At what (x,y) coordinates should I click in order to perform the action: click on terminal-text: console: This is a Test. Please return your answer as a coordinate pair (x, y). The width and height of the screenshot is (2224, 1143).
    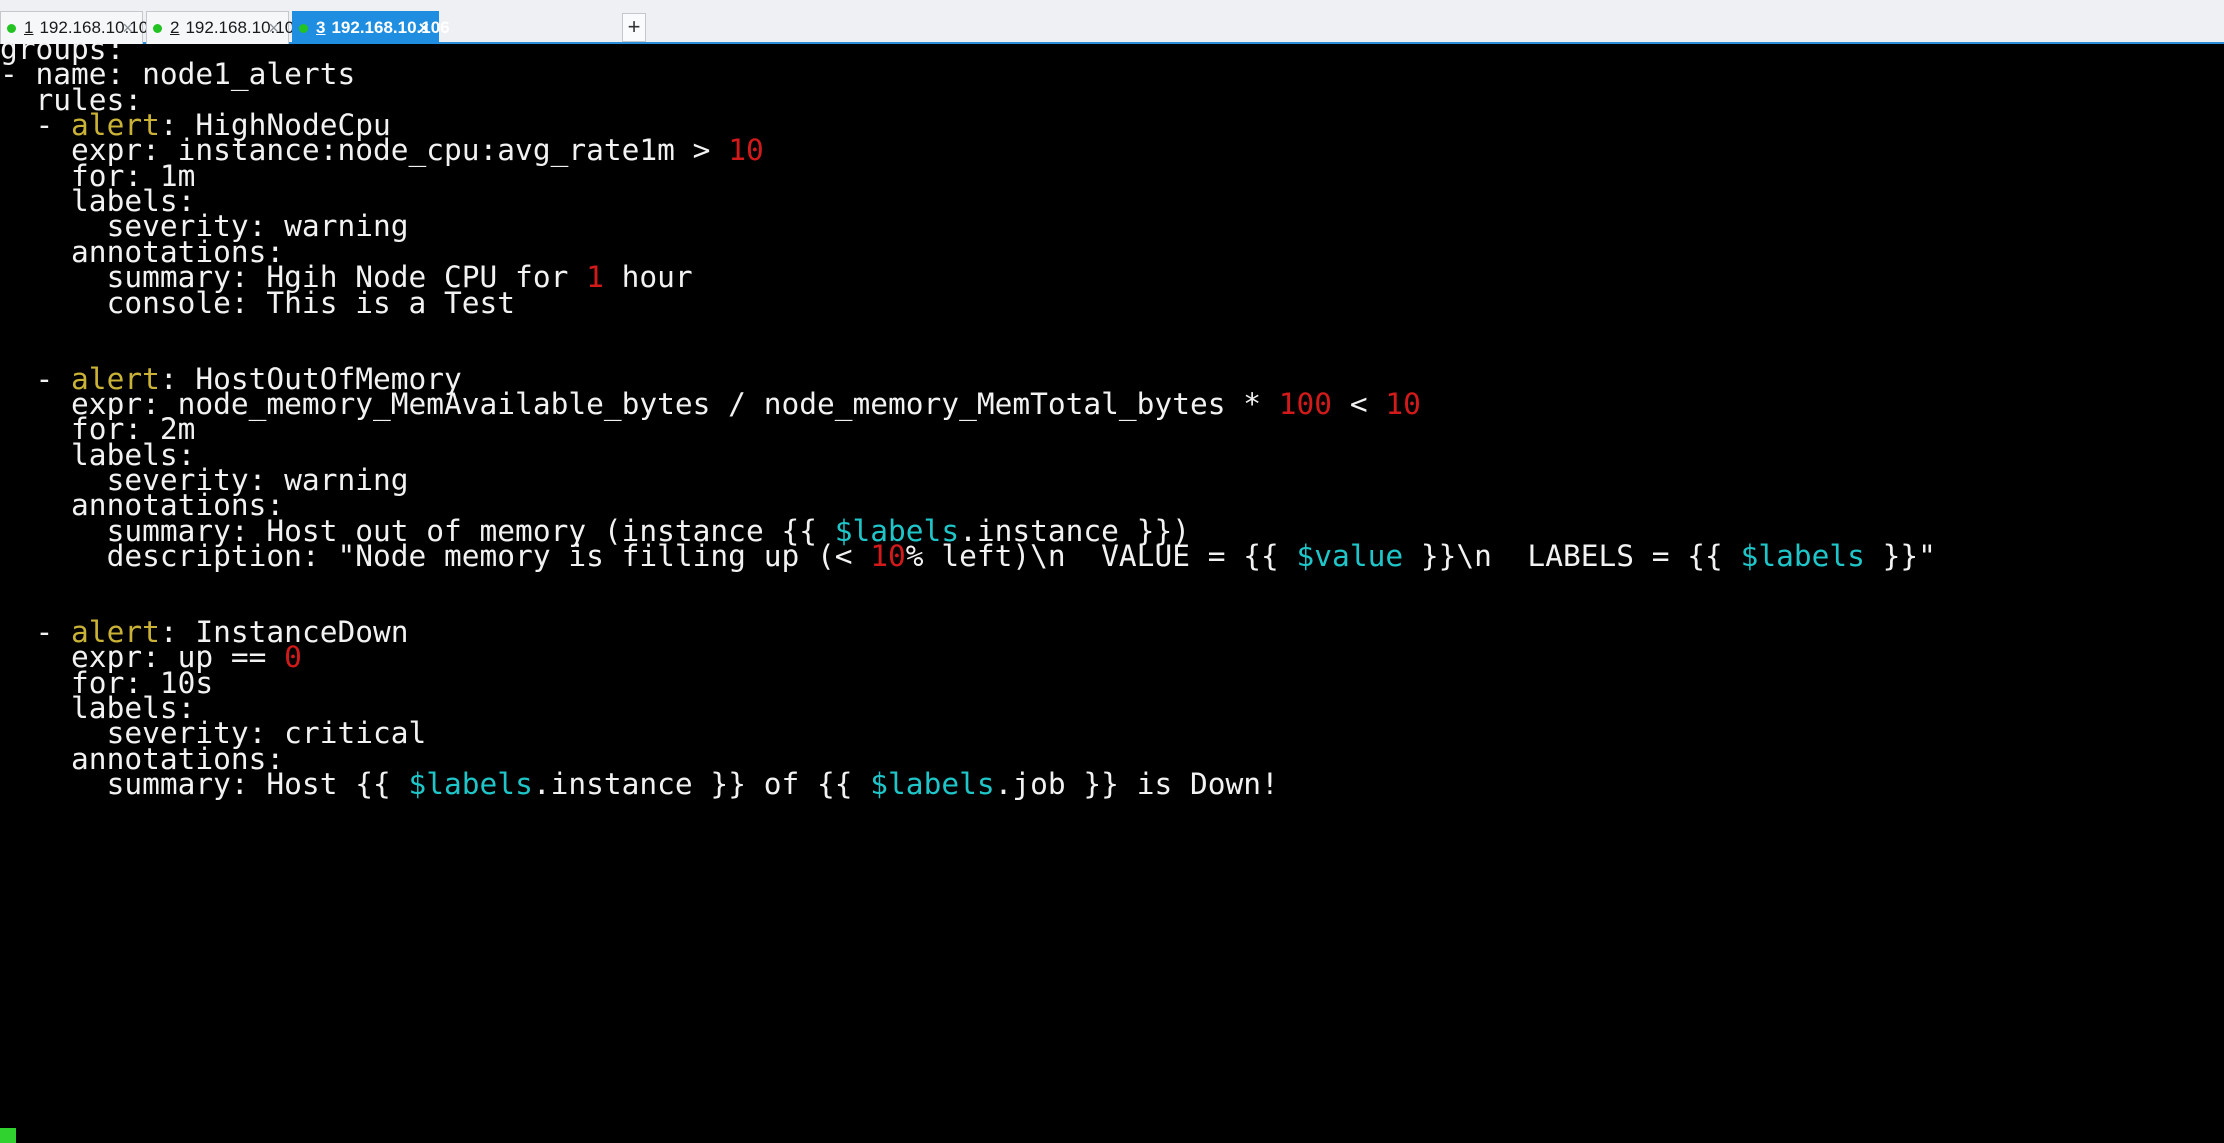
    Looking at the image, I should click on (258, 302).